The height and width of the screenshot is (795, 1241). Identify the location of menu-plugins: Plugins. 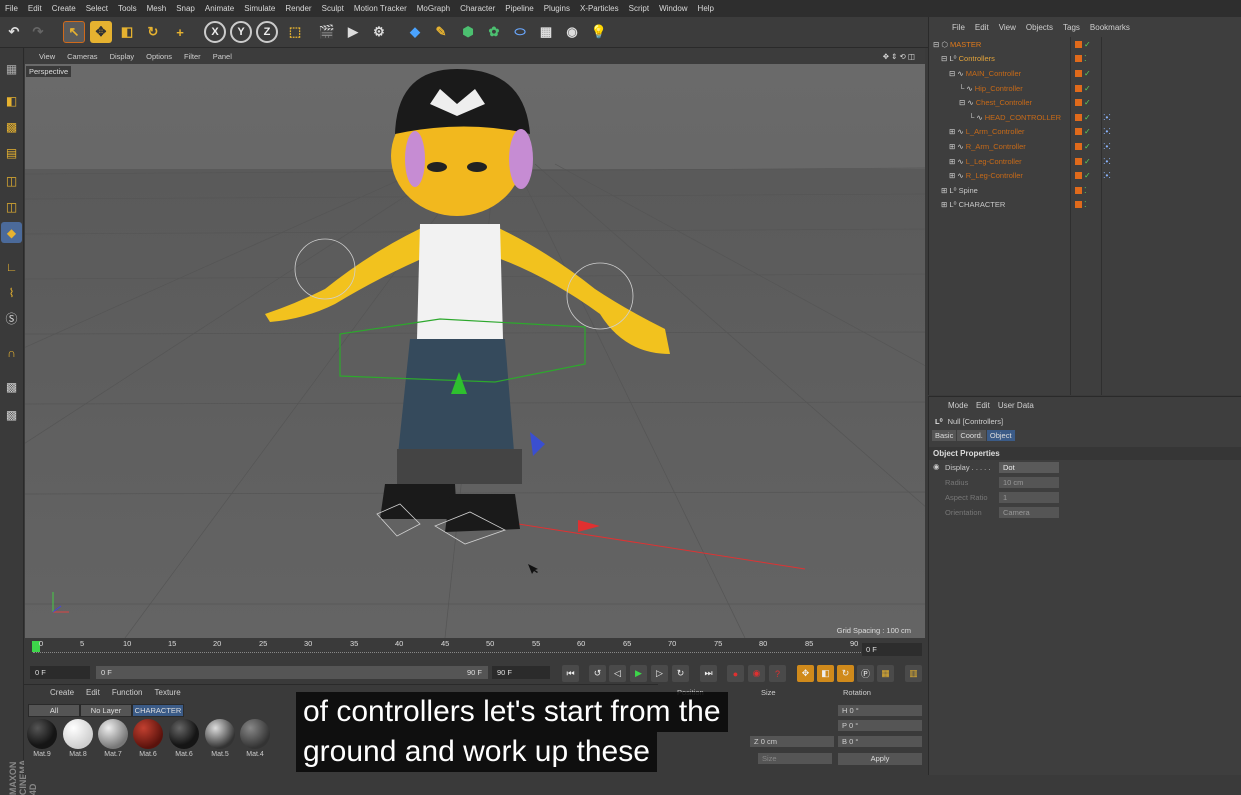
(557, 8).